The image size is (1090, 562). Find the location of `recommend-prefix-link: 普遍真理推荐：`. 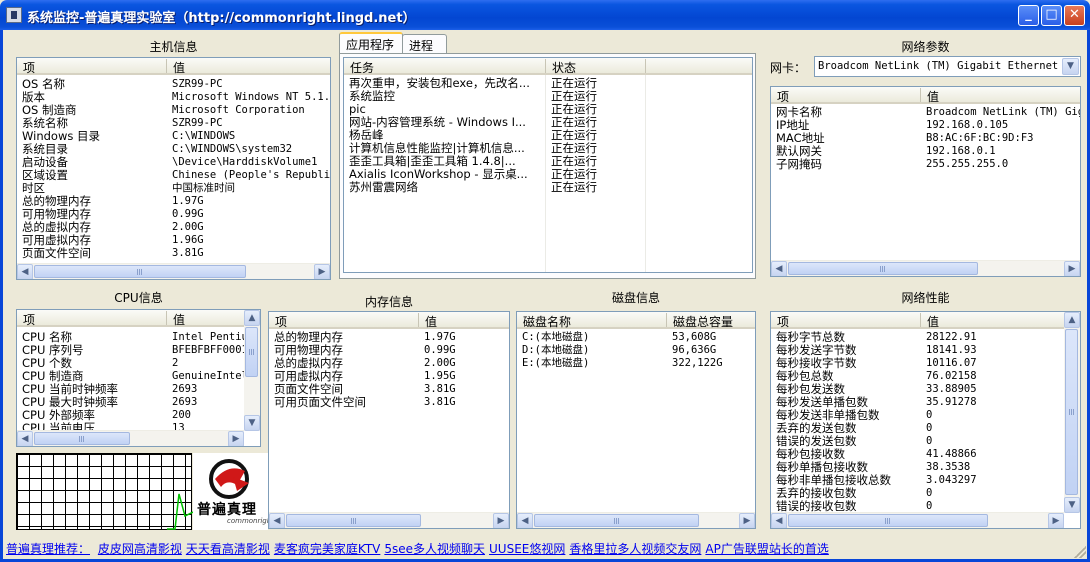

recommend-prefix-link: 普遍真理推荐： is located at coordinates (48, 549).